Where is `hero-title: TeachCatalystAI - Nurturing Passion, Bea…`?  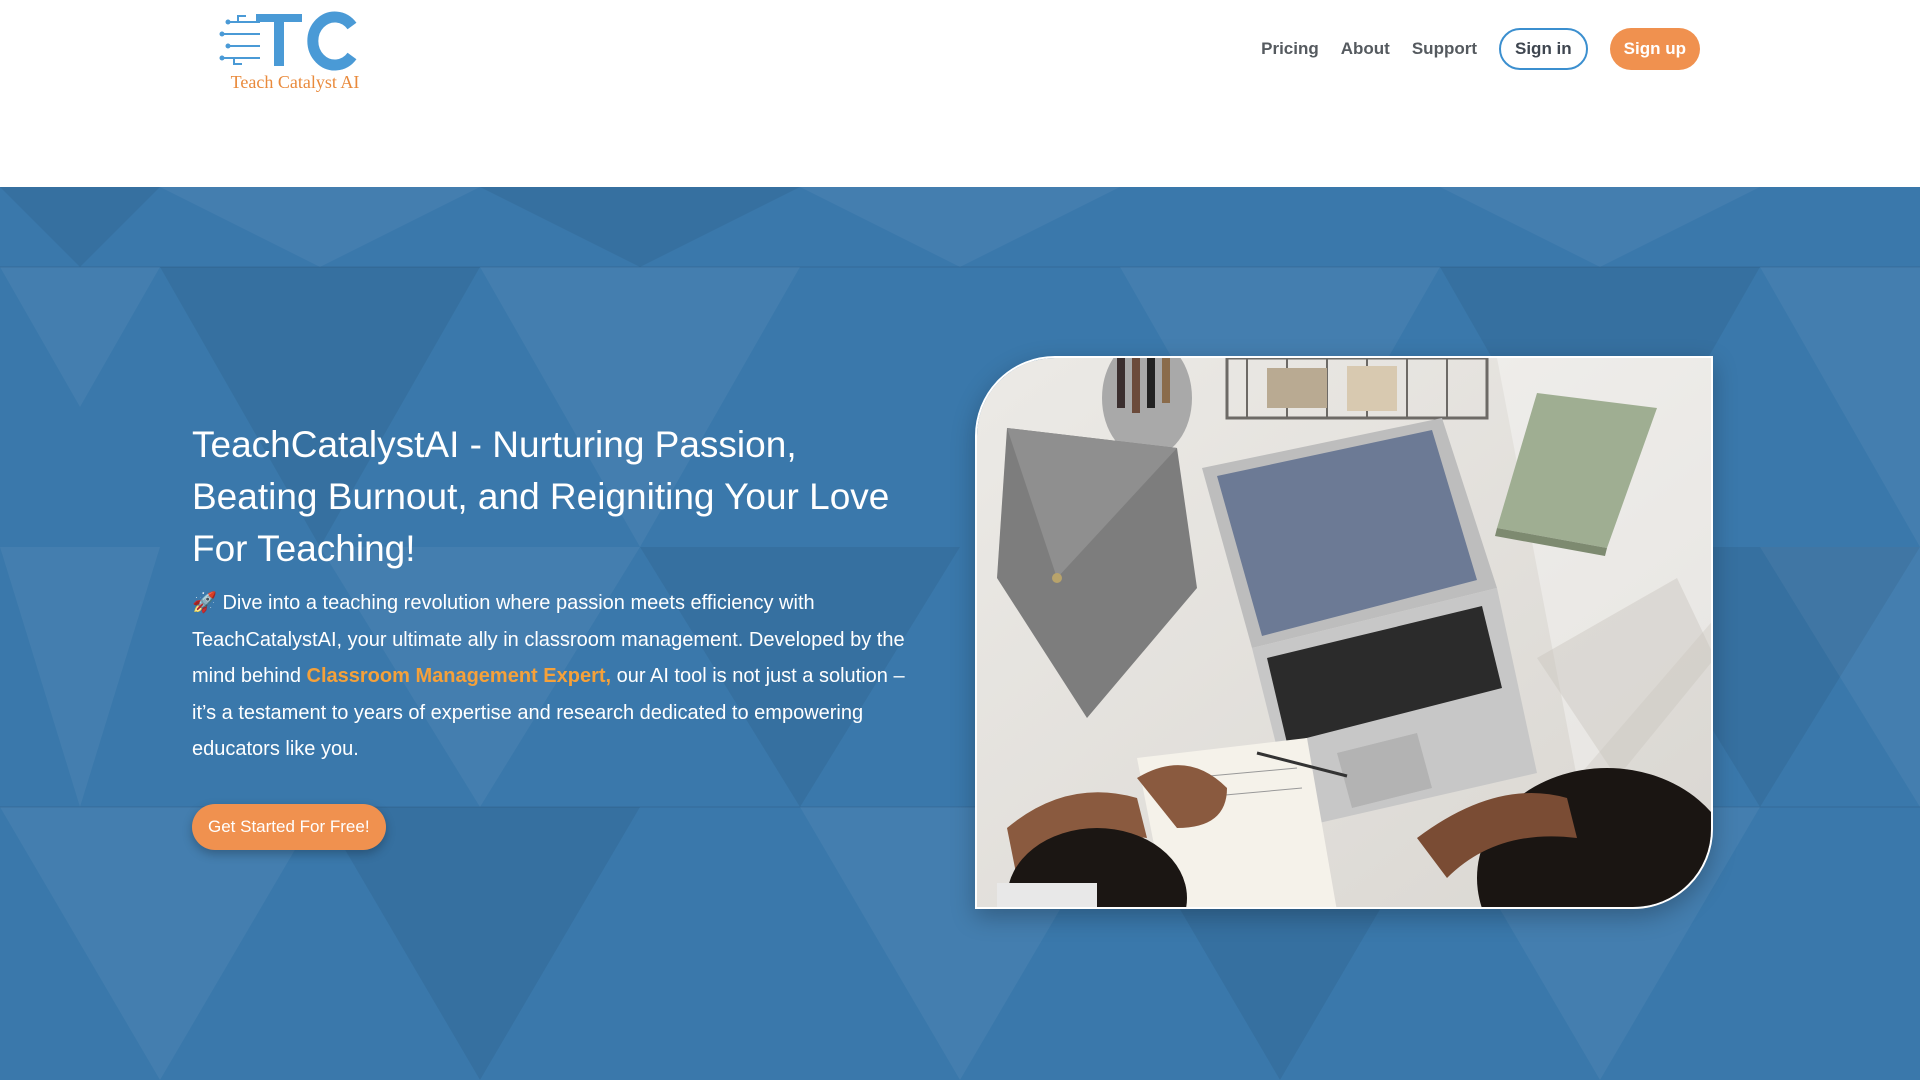 hero-title: TeachCatalystAI - Nurturing Passion, Bea… is located at coordinates (541, 496).